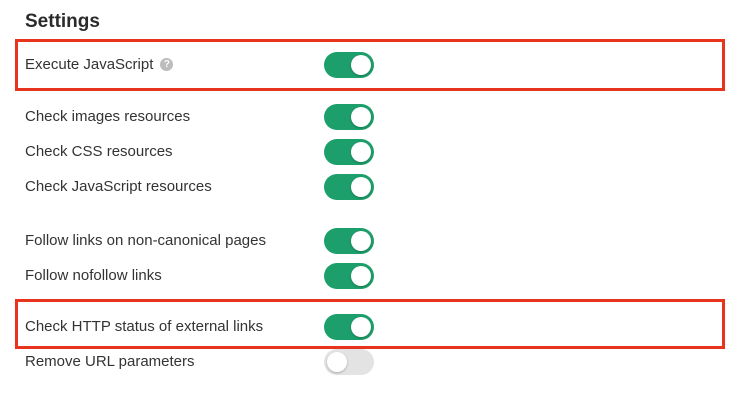  I want to click on setting-label-check-javascript-resources: Check JavaScript resources, so click(118, 186).